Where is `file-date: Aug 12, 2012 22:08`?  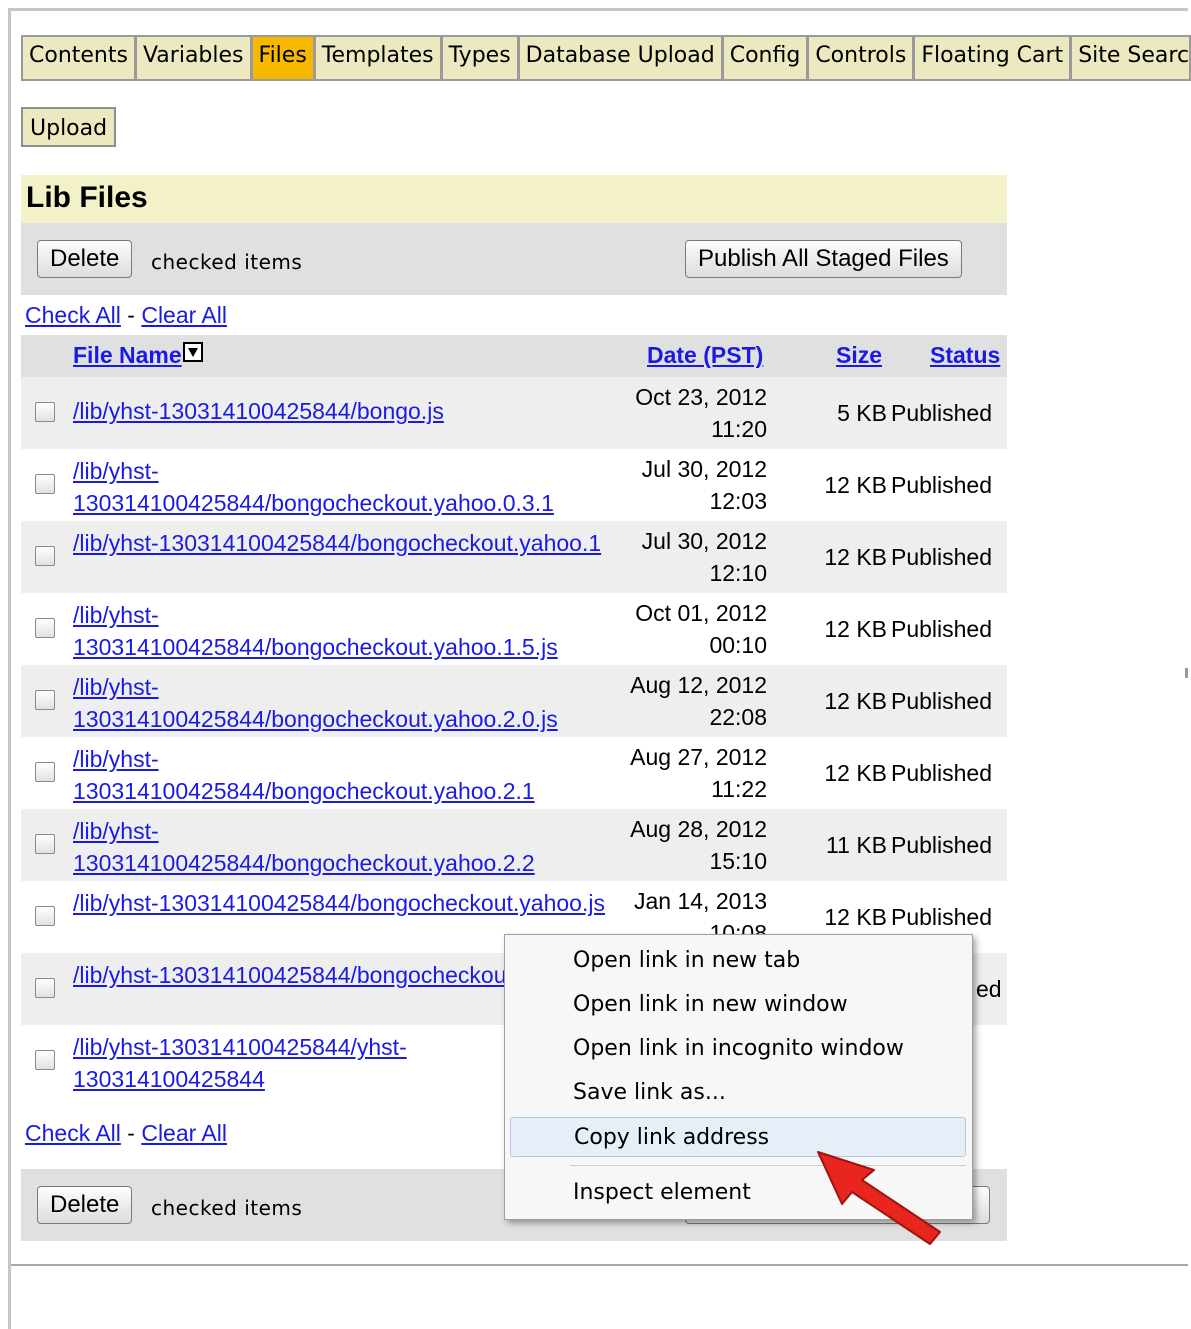 file-date: Aug 12, 2012 22:08 is located at coordinates (698, 701).